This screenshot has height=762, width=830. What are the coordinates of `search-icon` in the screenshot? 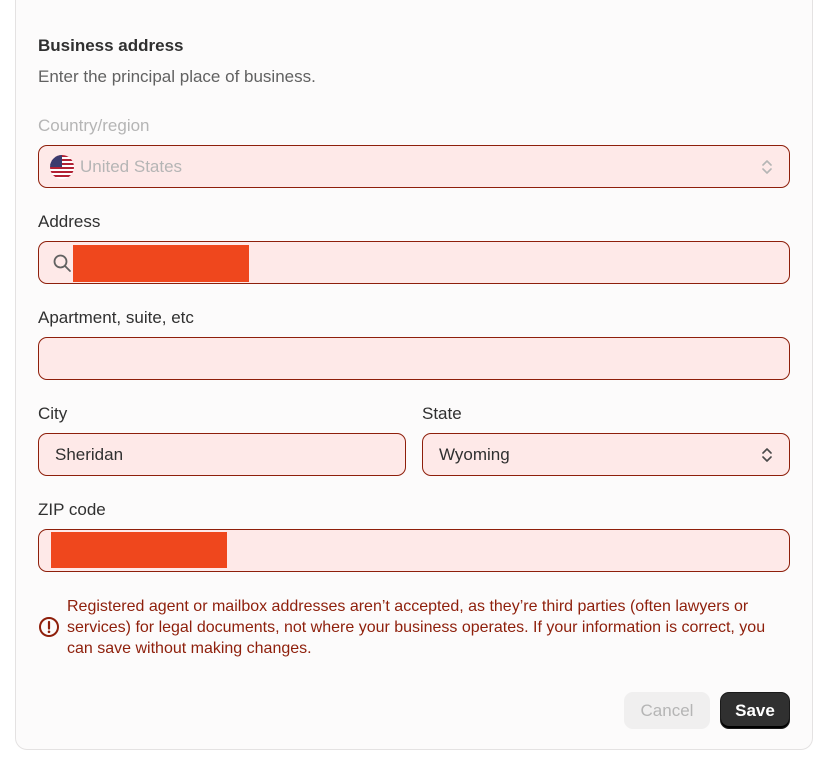 It's located at (62, 263).